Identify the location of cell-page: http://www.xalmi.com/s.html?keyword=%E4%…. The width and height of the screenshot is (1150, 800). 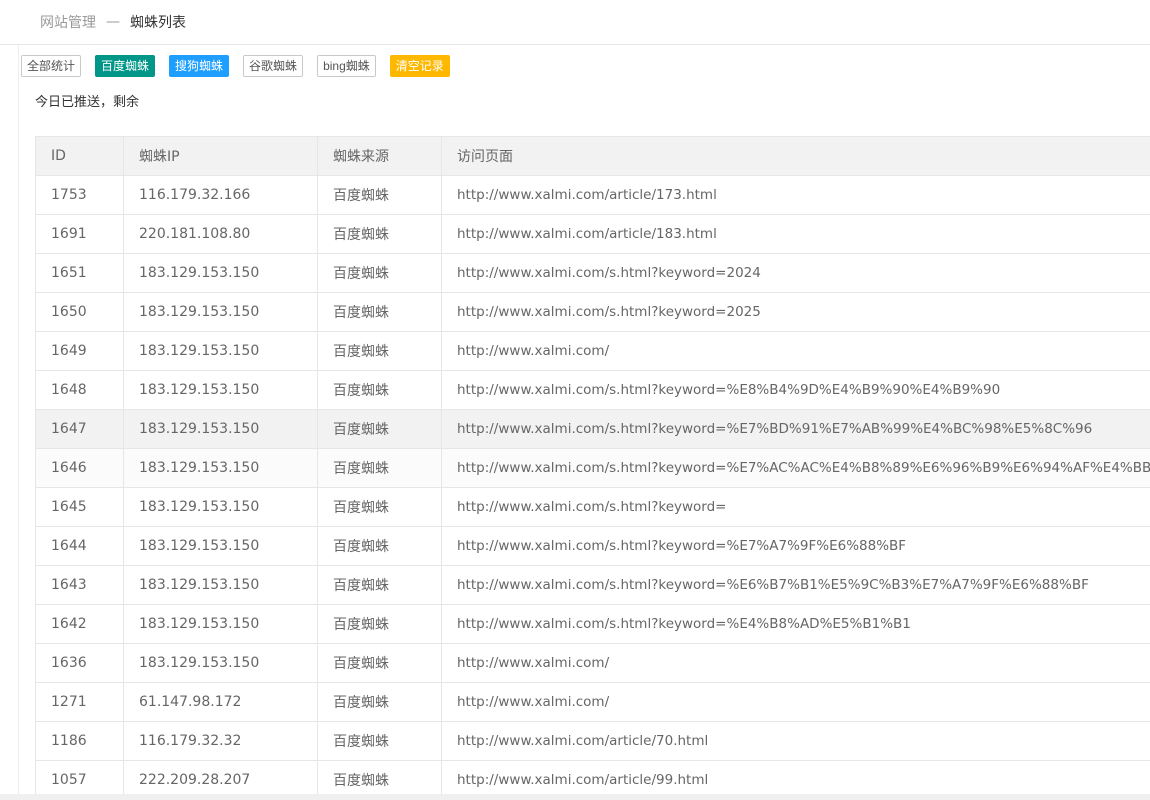
(795, 624).